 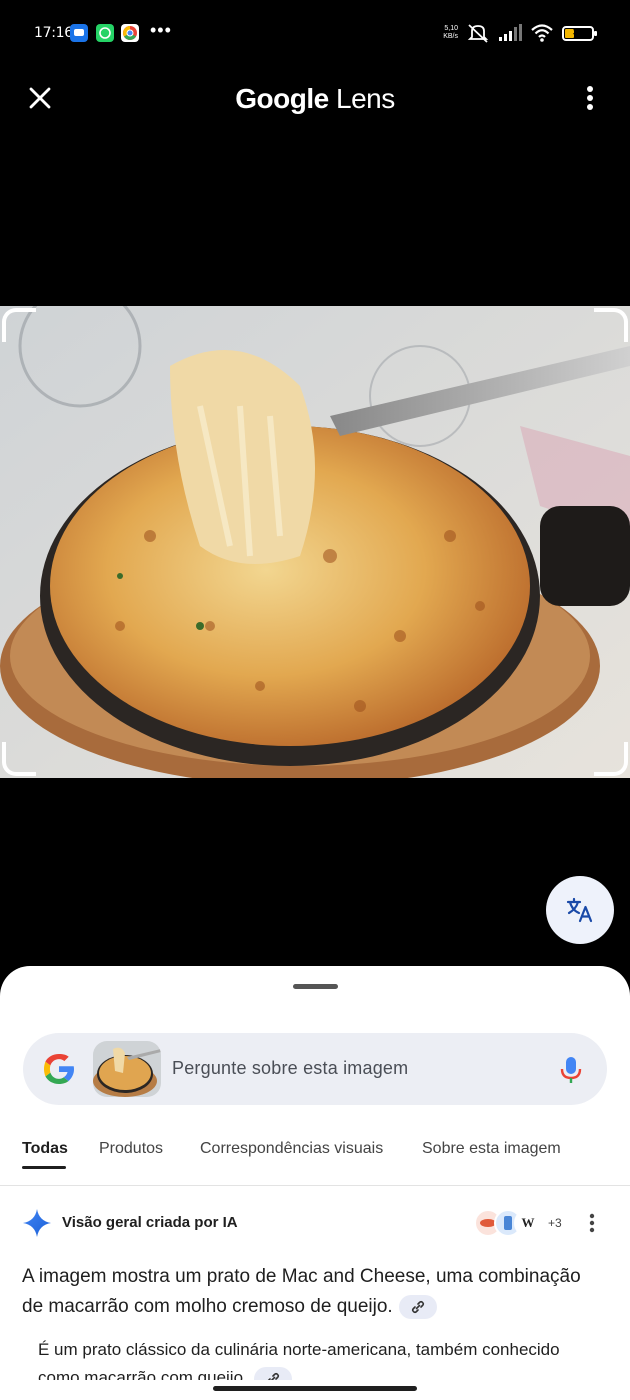 I want to click on net-speed: 5,10 KB/s, so click(x=450, y=32).